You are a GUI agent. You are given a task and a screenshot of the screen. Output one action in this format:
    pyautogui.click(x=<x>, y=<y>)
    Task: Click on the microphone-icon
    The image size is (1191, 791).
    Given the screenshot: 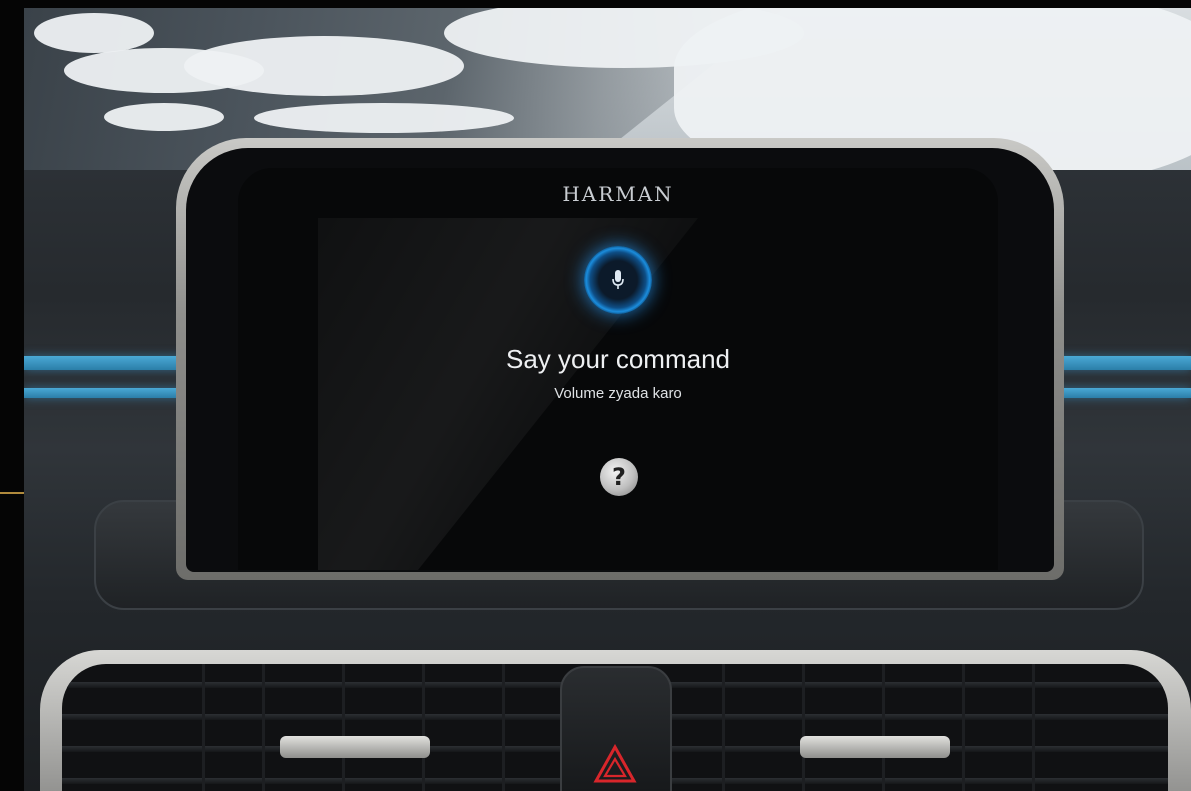 What is the action you would take?
    pyautogui.click(x=618, y=279)
    